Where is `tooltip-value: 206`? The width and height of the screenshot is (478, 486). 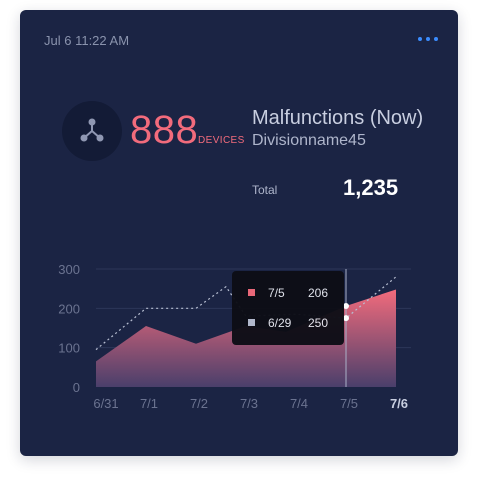
tooltip-value: 206 is located at coordinates (318, 293).